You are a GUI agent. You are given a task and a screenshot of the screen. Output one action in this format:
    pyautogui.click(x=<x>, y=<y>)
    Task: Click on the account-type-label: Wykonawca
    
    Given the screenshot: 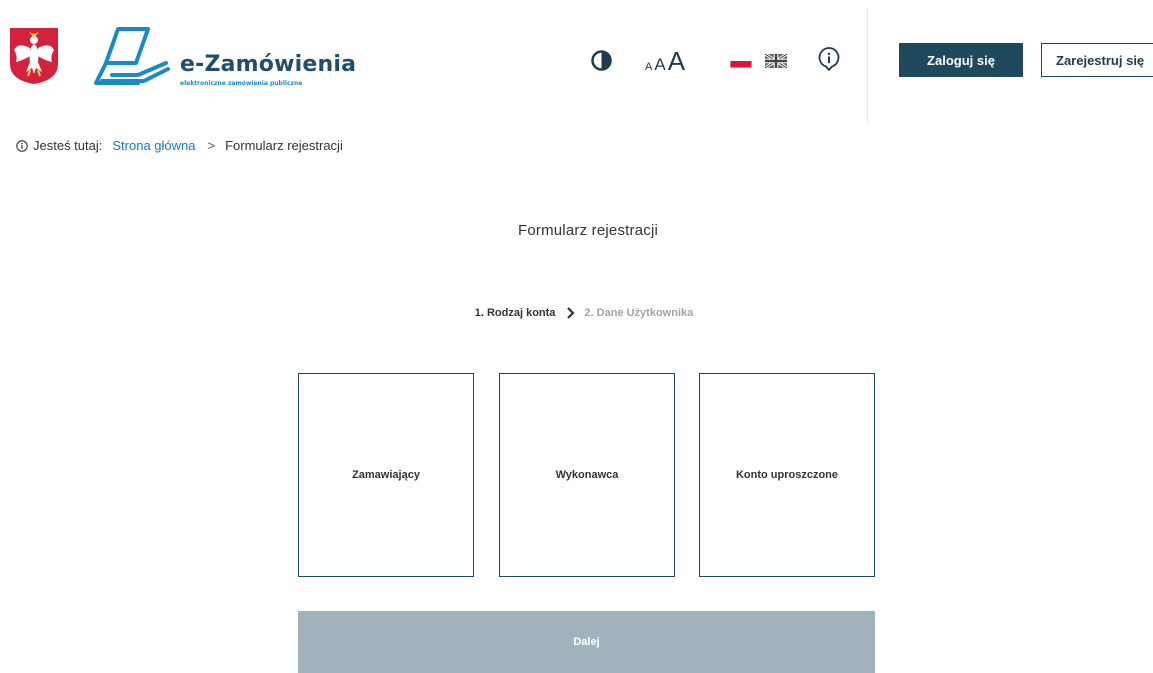 What is the action you would take?
    pyautogui.click(x=587, y=475)
    